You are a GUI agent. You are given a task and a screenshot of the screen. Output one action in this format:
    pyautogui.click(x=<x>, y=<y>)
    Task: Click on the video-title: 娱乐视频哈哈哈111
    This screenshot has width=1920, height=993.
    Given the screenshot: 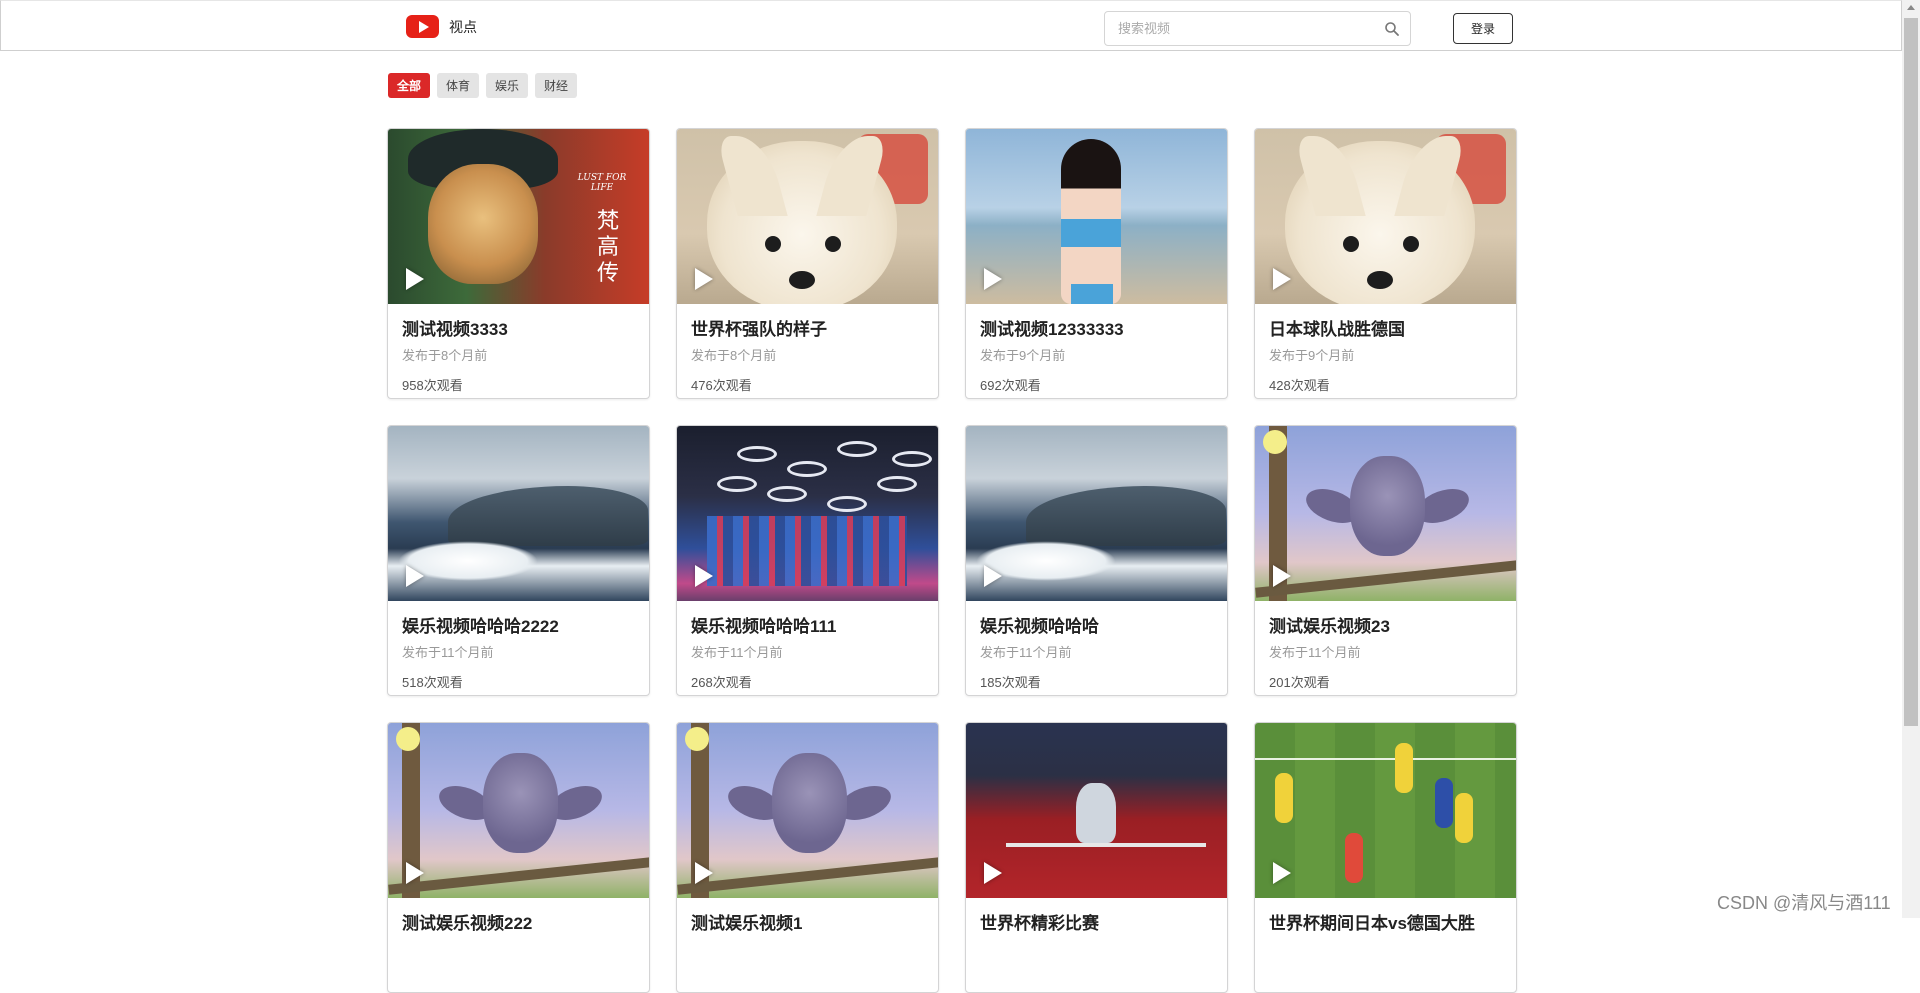 What is the action you would take?
    pyautogui.click(x=807, y=624)
    